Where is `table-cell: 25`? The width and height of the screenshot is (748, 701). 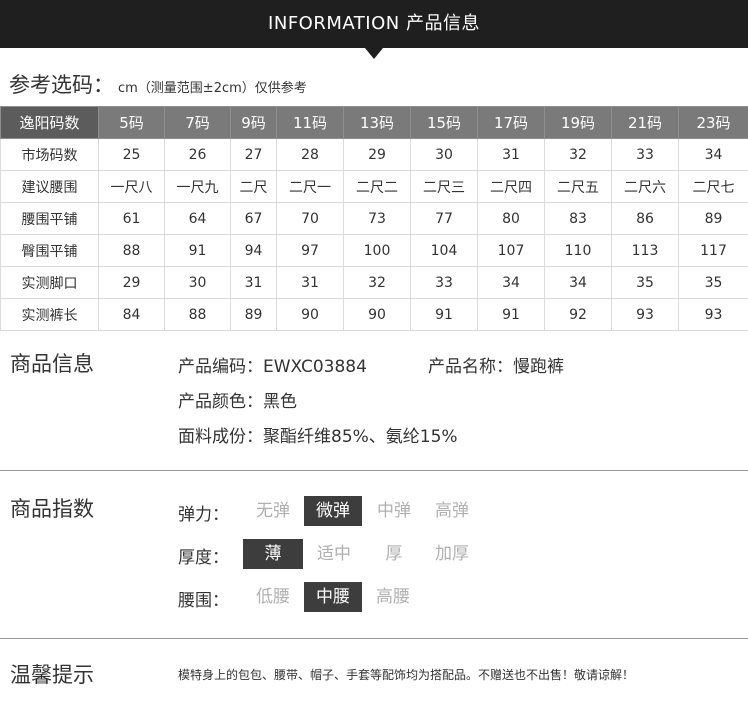
table-cell: 25 is located at coordinates (131, 154).